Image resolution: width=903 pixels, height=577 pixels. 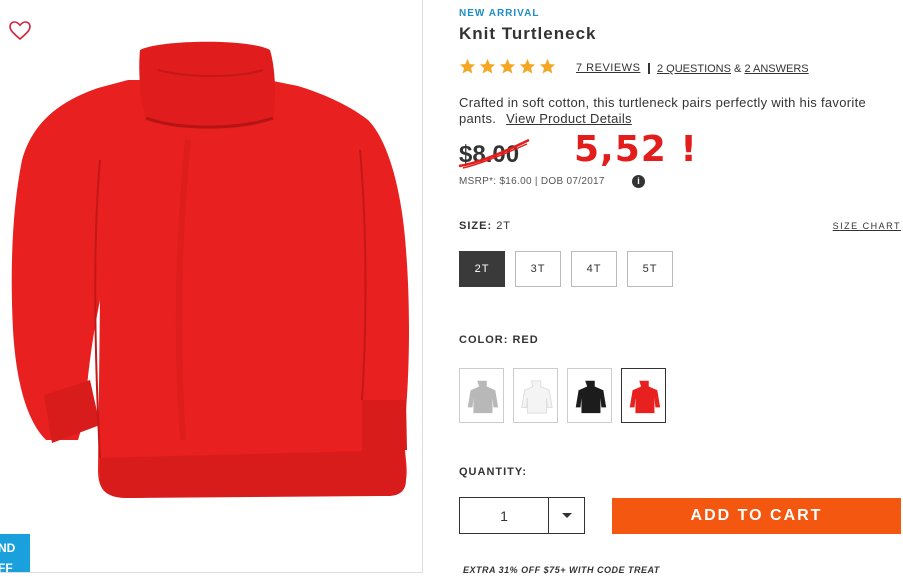 I want to click on view-details-link: View Product Details, so click(x=569, y=118).